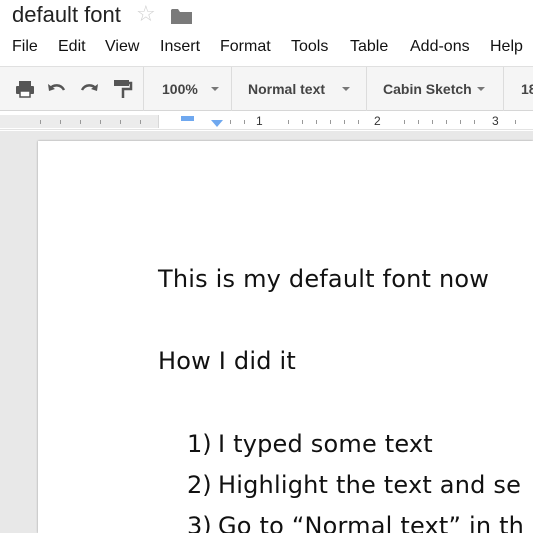  I want to click on paint-format-icon, so click(122, 89).